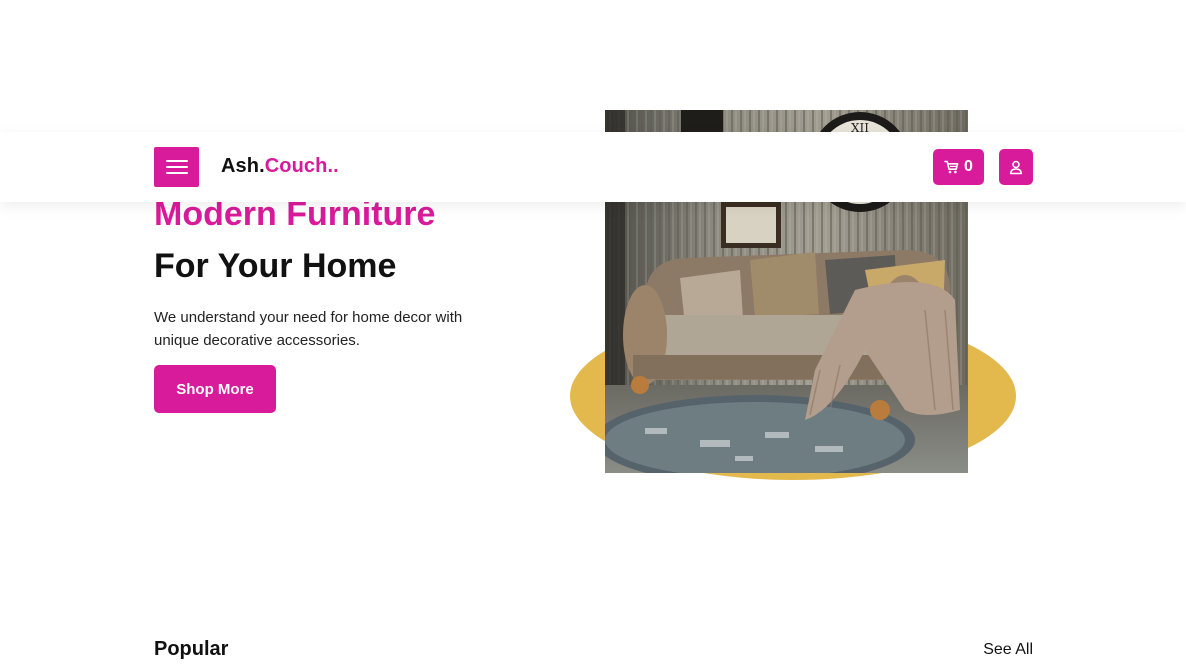 The height and width of the screenshot is (668, 1186). I want to click on hero-title: For Your Home, so click(275, 266).